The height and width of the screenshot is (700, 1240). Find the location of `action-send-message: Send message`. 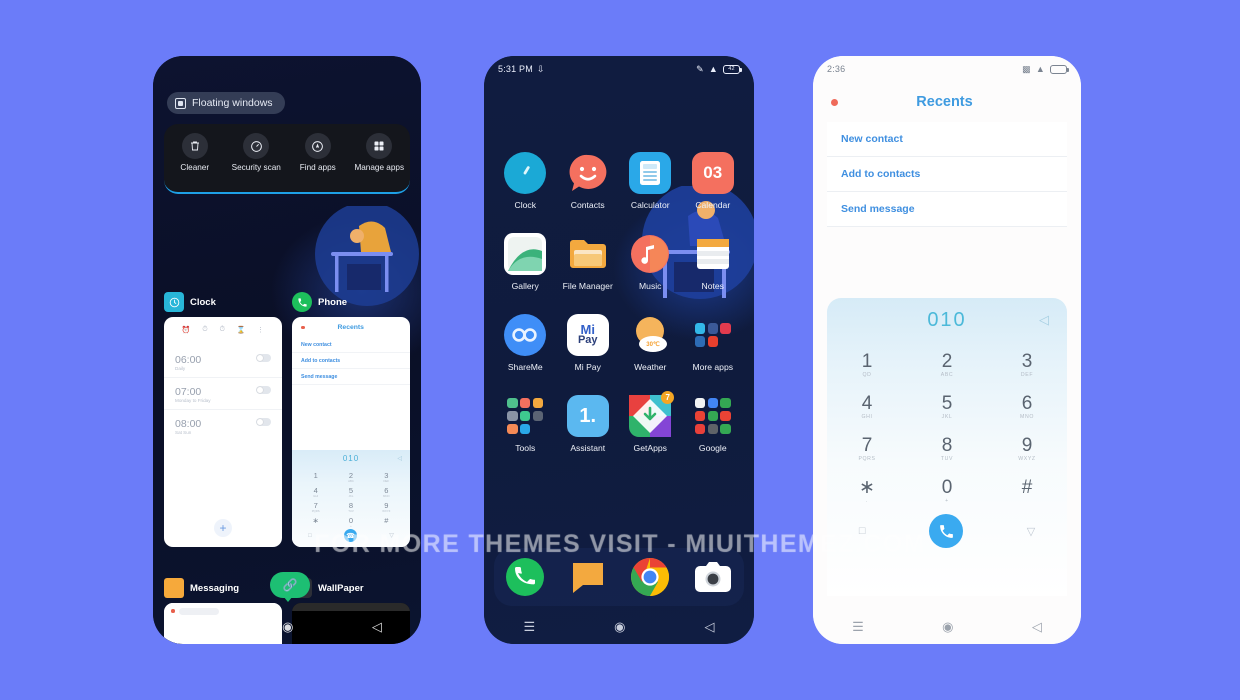

action-send-message: Send message is located at coordinates (947, 209).